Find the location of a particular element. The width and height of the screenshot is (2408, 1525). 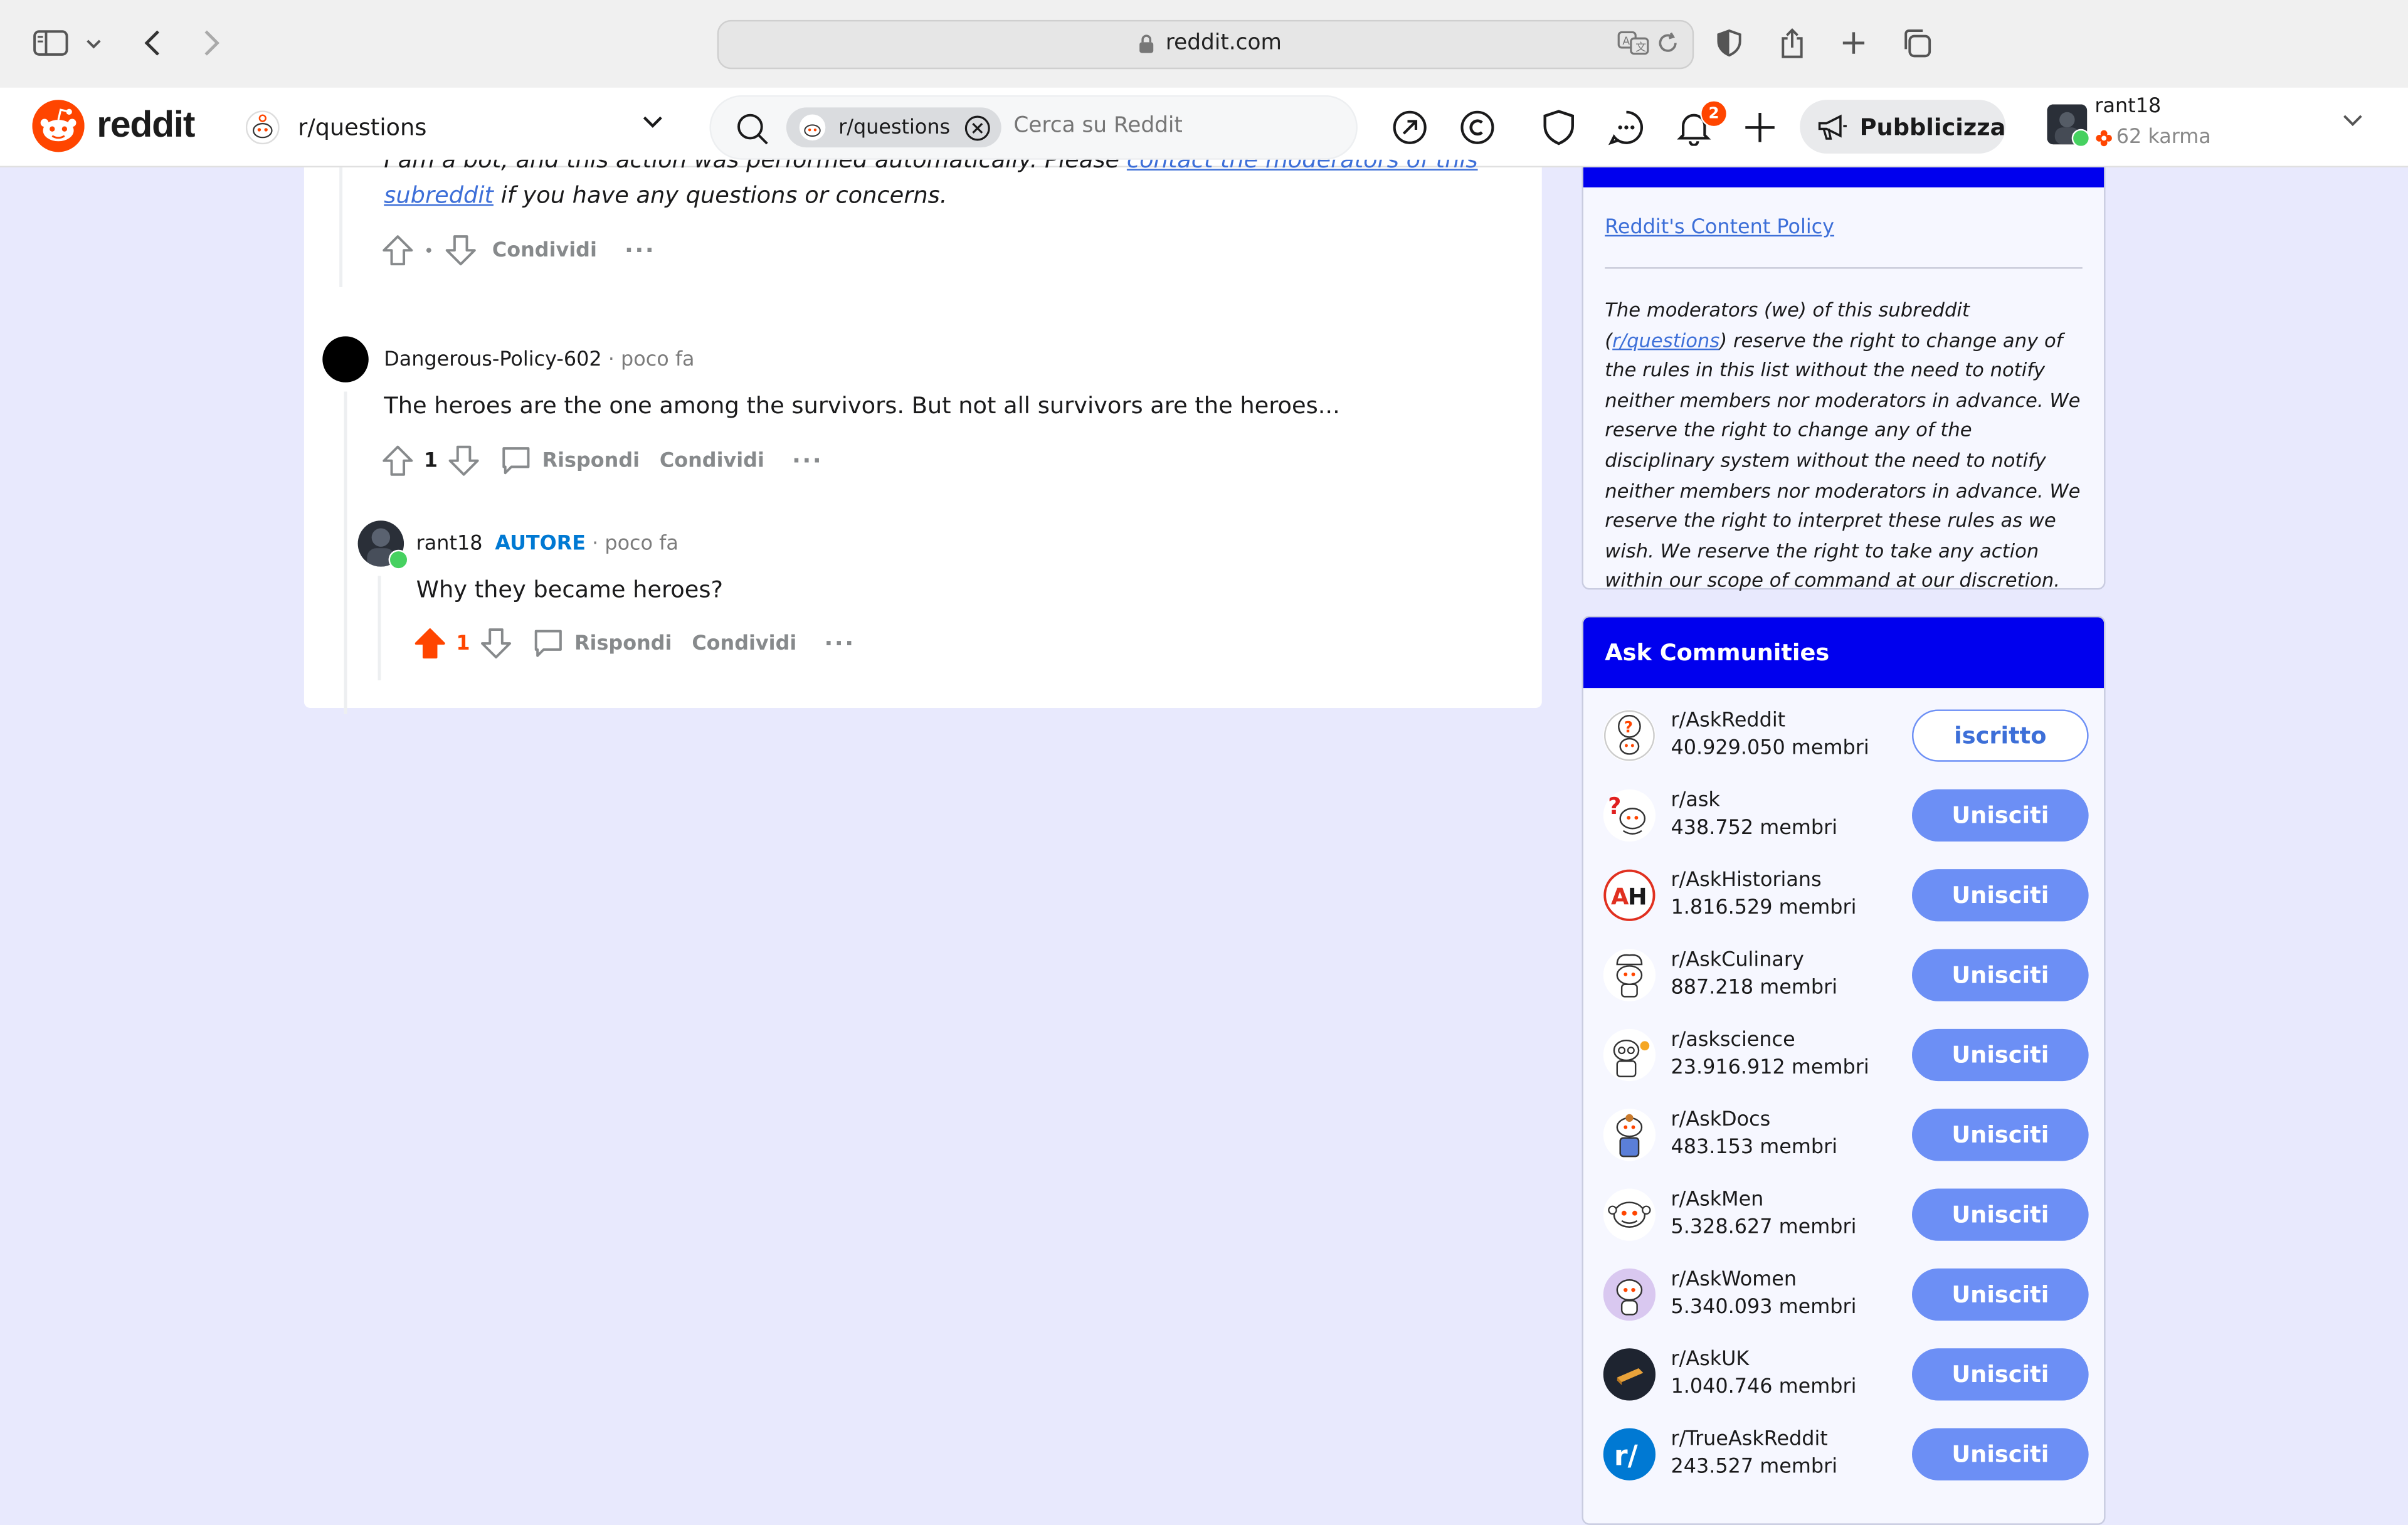

community-row: r/AskMen 5.328.627 membri Unisciti is located at coordinates (1843, 1219).